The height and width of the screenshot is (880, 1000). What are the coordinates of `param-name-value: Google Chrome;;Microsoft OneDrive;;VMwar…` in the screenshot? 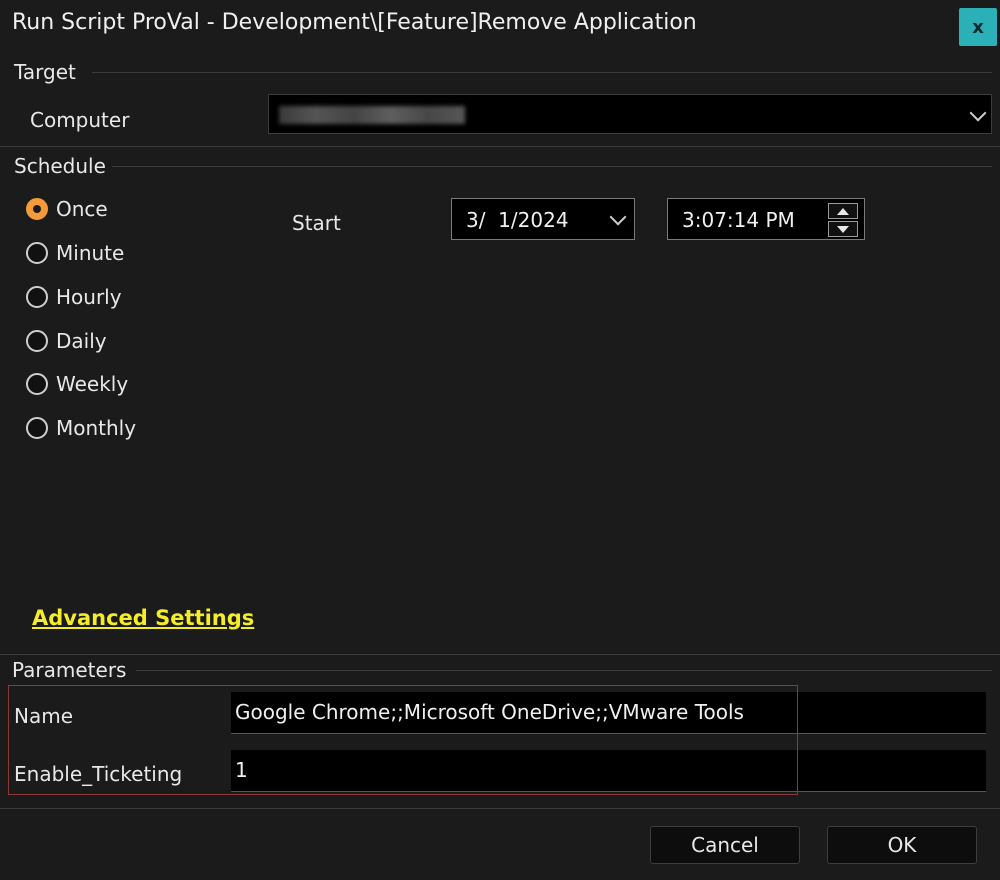 It's located at (489, 712).